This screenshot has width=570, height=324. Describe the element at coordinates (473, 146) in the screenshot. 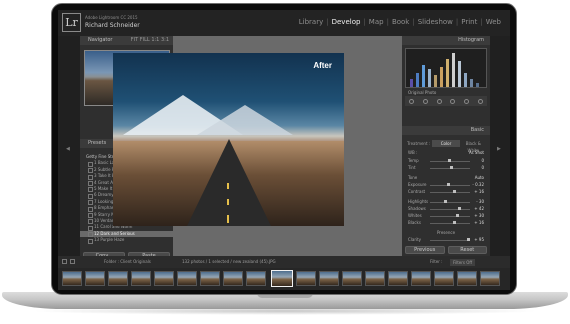

I see `tab-black-white: Black & White` at that location.